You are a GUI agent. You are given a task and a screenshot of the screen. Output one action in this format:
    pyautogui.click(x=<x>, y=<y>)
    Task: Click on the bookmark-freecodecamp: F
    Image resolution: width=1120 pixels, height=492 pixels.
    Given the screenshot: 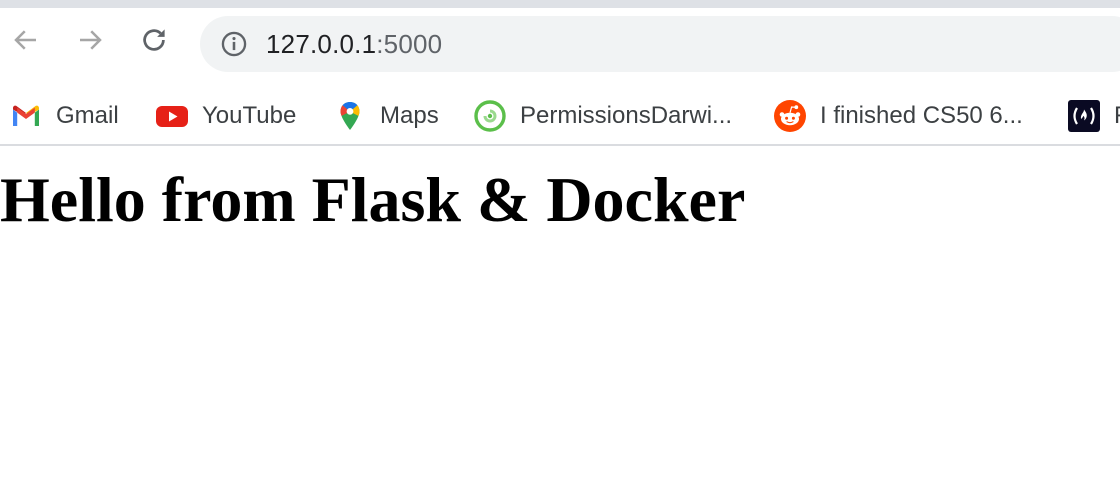 What is the action you would take?
    pyautogui.click(x=1094, y=116)
    